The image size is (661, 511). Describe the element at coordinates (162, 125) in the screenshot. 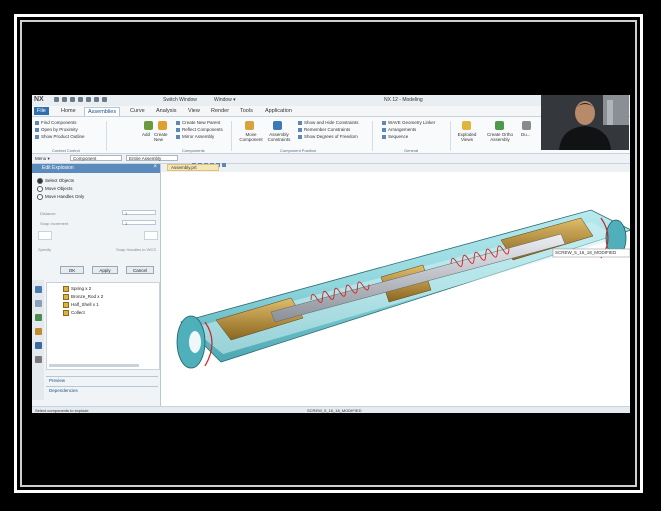

I see `create-new-icon` at that location.